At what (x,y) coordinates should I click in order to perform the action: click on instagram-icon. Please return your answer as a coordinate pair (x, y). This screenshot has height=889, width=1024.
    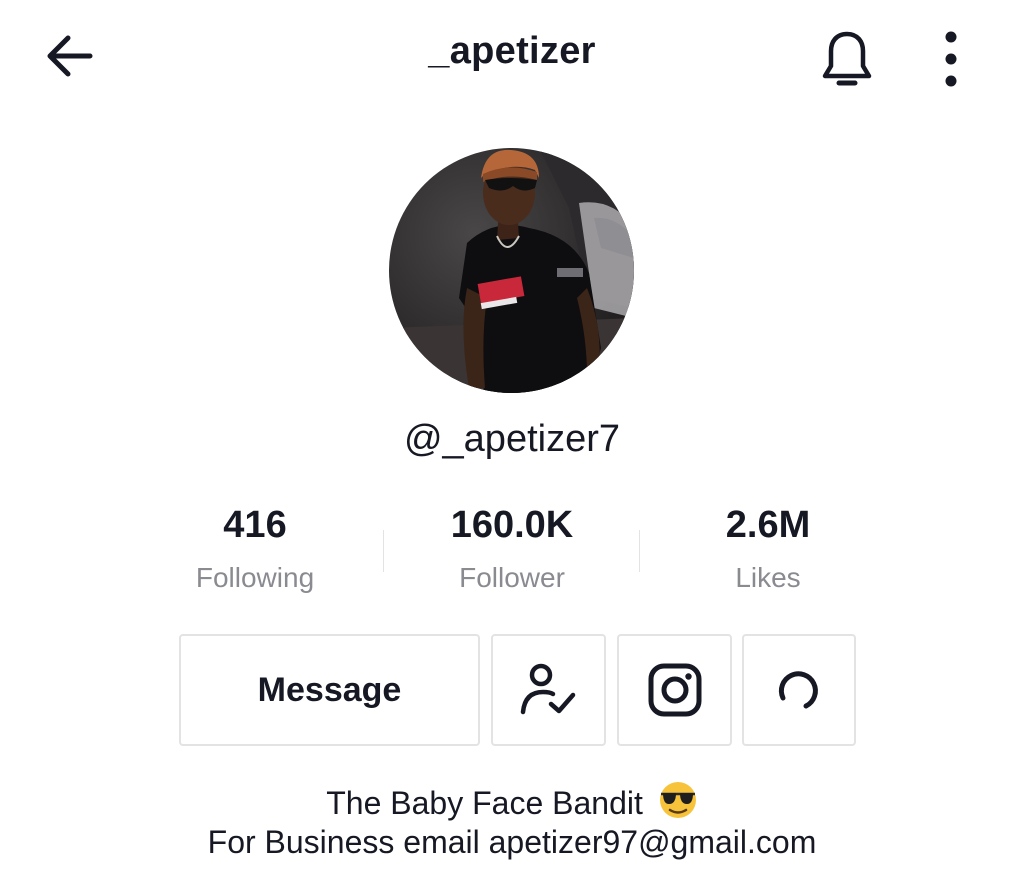
    Looking at the image, I should click on (674, 690).